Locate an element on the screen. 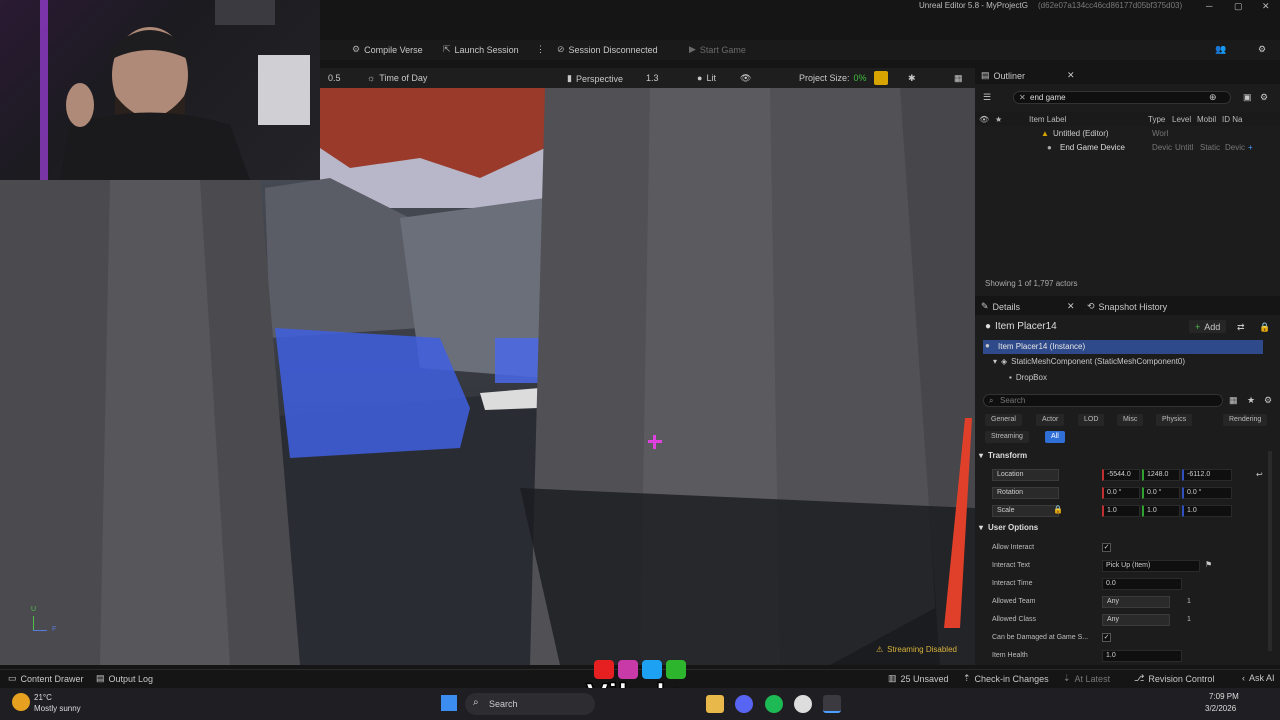 Image resolution: width=1280 pixels, height=720 pixels. tree-item-dropbox: ▪ DropBox is located at coordinates (1028, 377).